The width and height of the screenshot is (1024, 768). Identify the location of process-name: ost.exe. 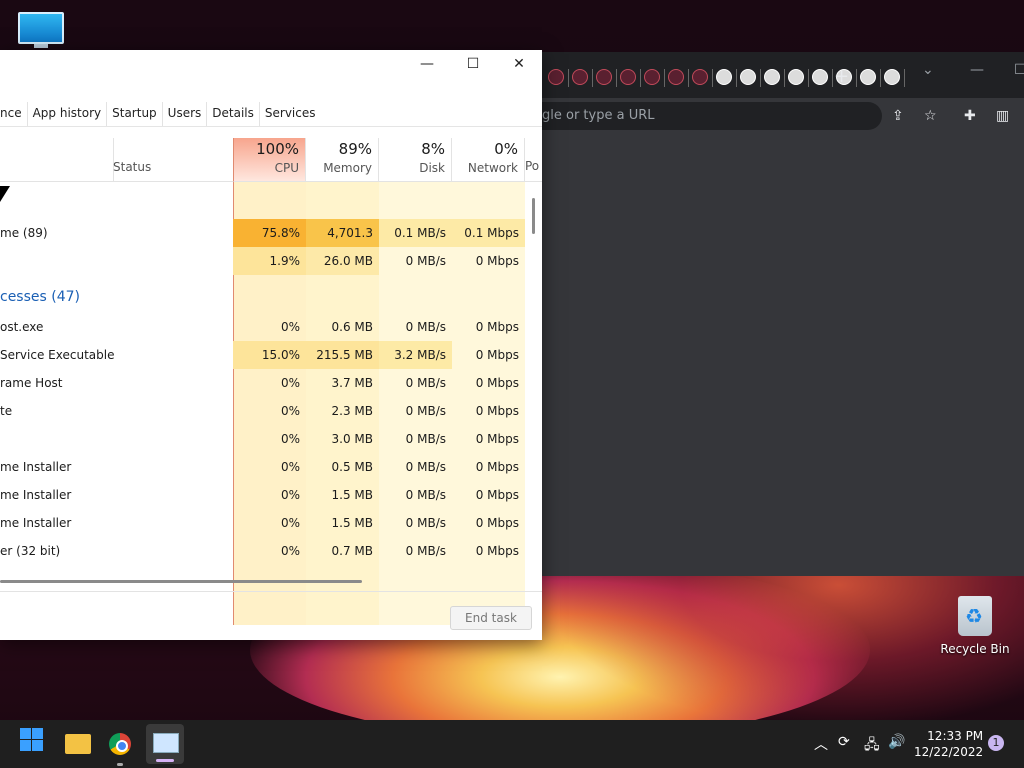
(22, 327).